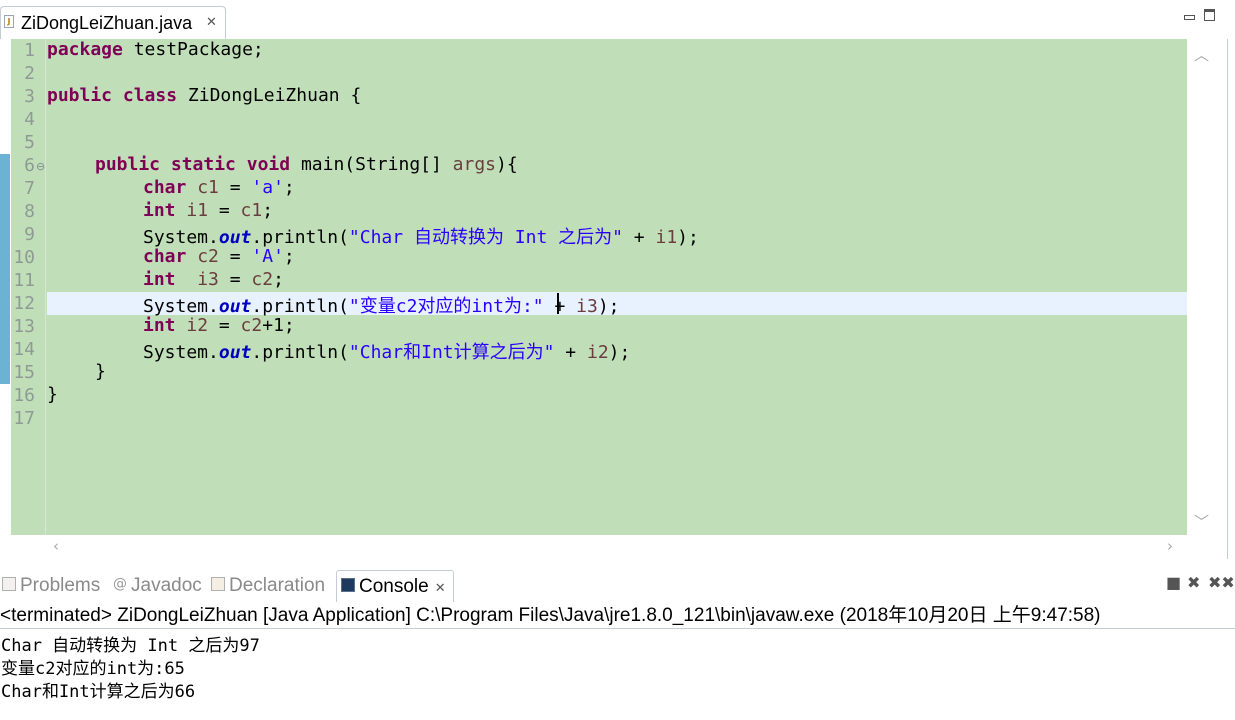  I want to click on tab-problems-label: Problems, so click(60, 585).